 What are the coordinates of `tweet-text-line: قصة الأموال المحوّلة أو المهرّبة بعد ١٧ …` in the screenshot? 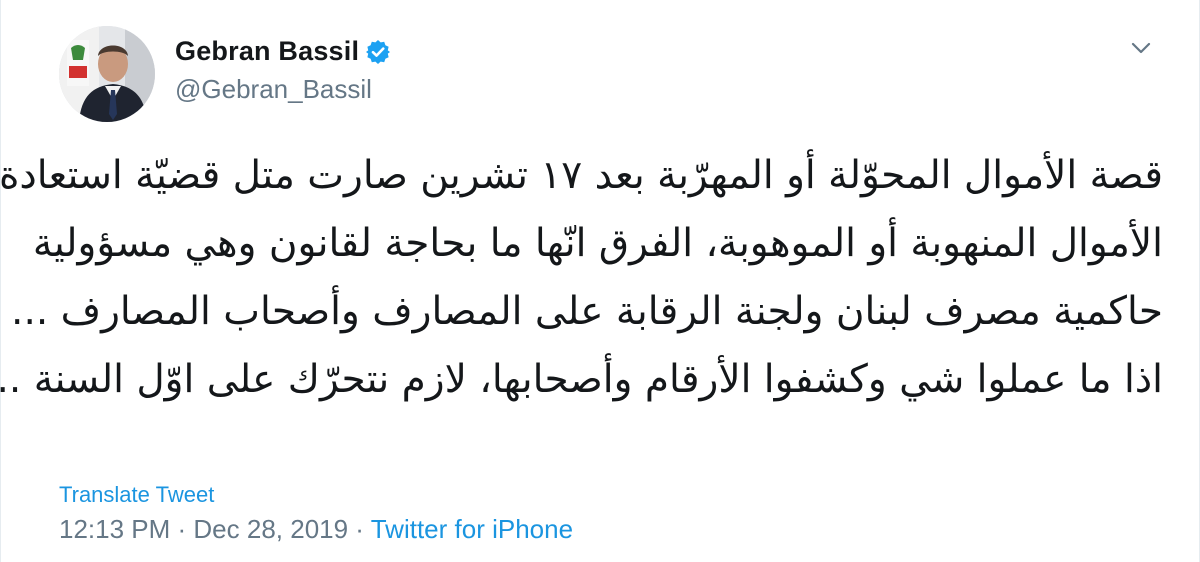 It's located at (581, 175).